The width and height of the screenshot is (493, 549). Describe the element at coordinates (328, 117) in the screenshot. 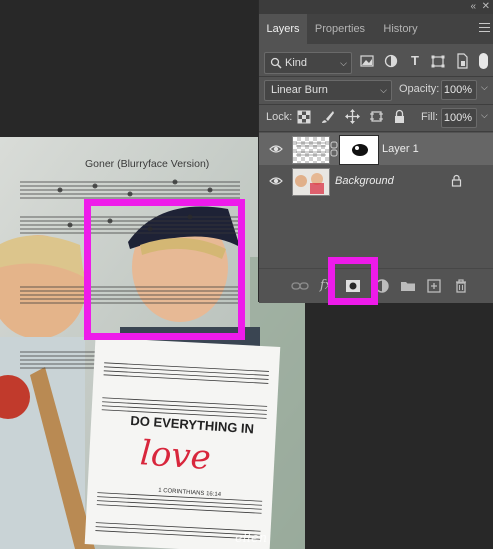

I see `lock-image-pixels-icon` at that location.